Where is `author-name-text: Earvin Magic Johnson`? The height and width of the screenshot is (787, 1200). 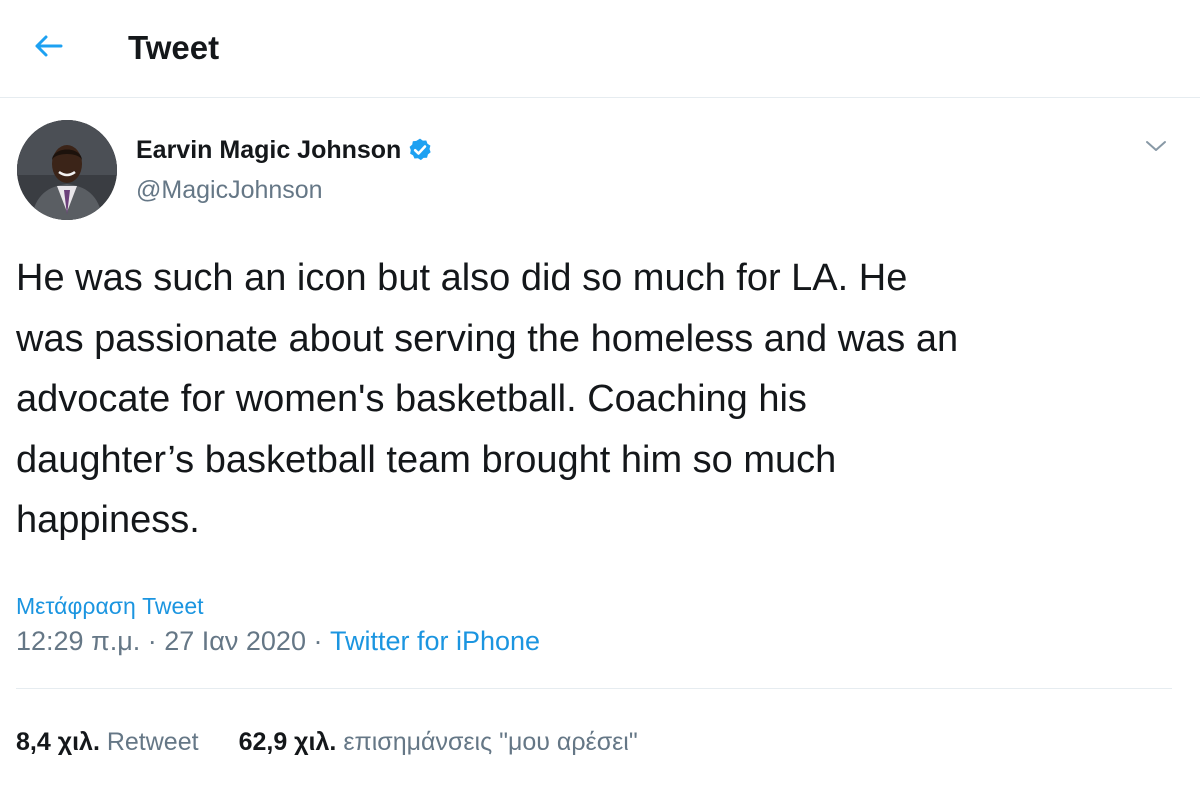 author-name-text: Earvin Magic Johnson is located at coordinates (269, 150).